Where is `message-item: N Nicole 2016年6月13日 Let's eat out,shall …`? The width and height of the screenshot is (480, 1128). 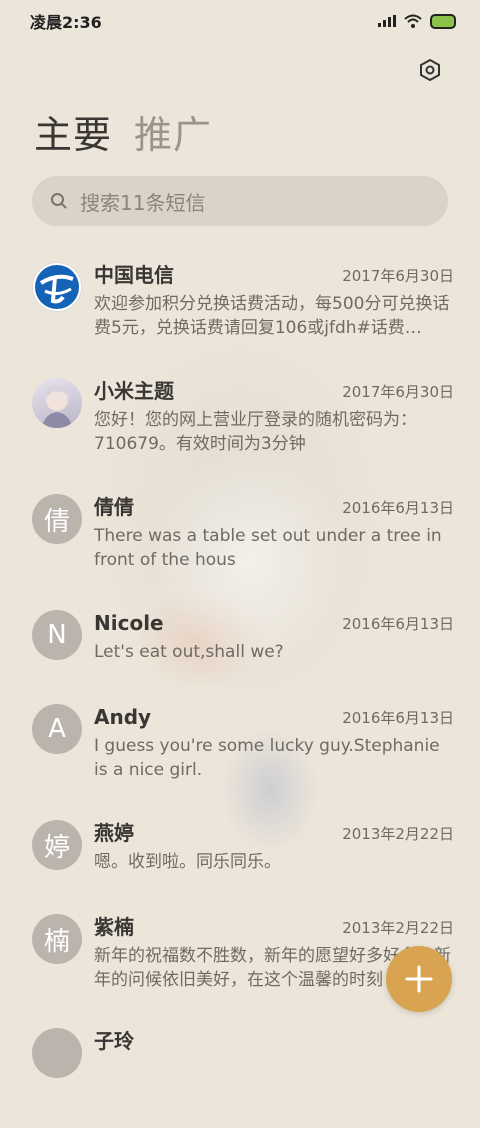 message-item: N Nicole 2016年6月13日 Let's eat out,shall … is located at coordinates (247, 660).